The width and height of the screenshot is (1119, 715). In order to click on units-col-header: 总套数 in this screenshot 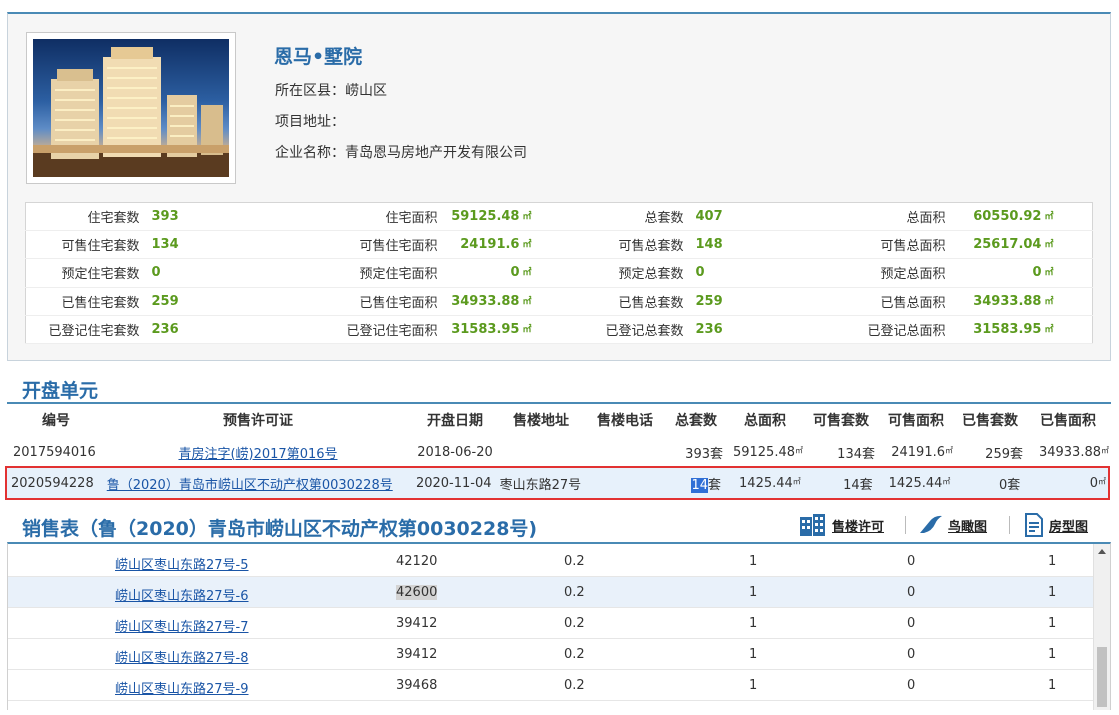, I will do `click(696, 421)`.